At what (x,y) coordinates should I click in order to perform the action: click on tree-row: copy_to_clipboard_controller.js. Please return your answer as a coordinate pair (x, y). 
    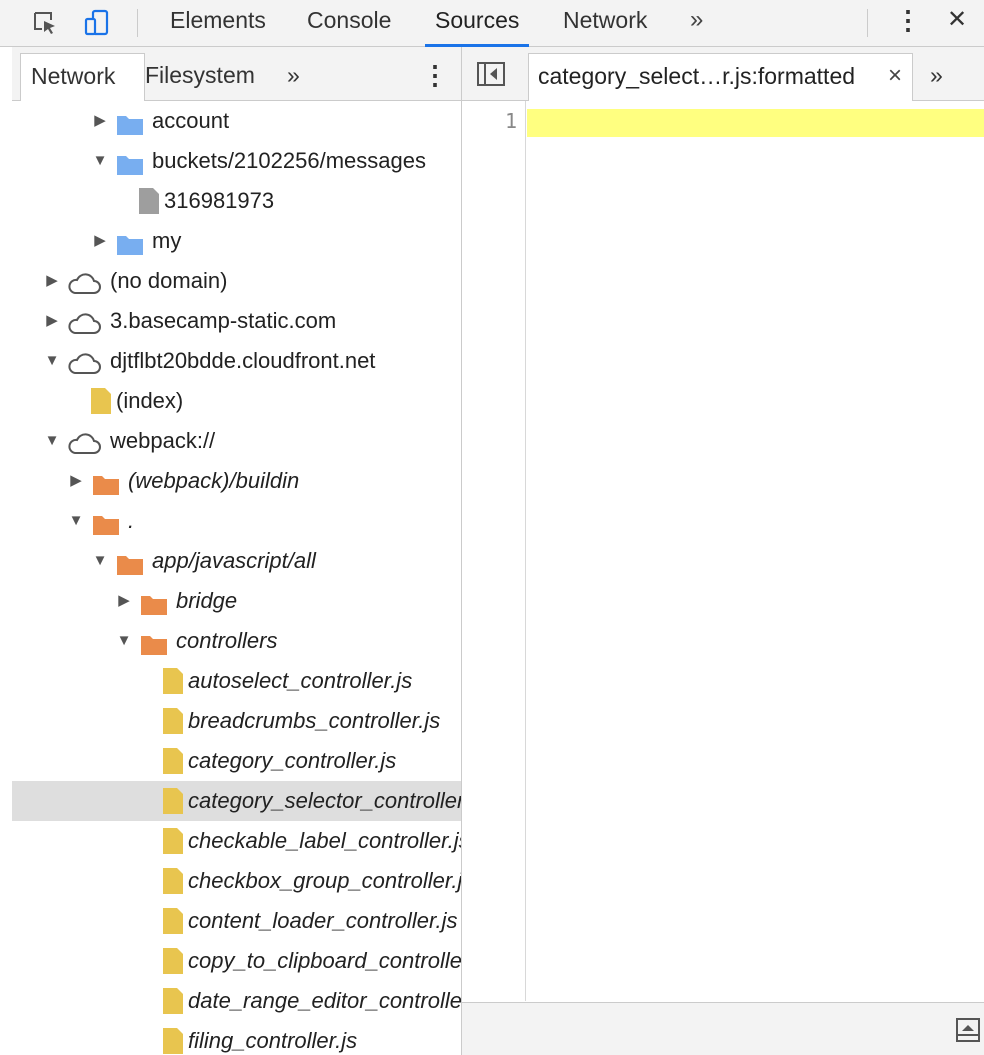
    Looking at the image, I should click on (237, 961).